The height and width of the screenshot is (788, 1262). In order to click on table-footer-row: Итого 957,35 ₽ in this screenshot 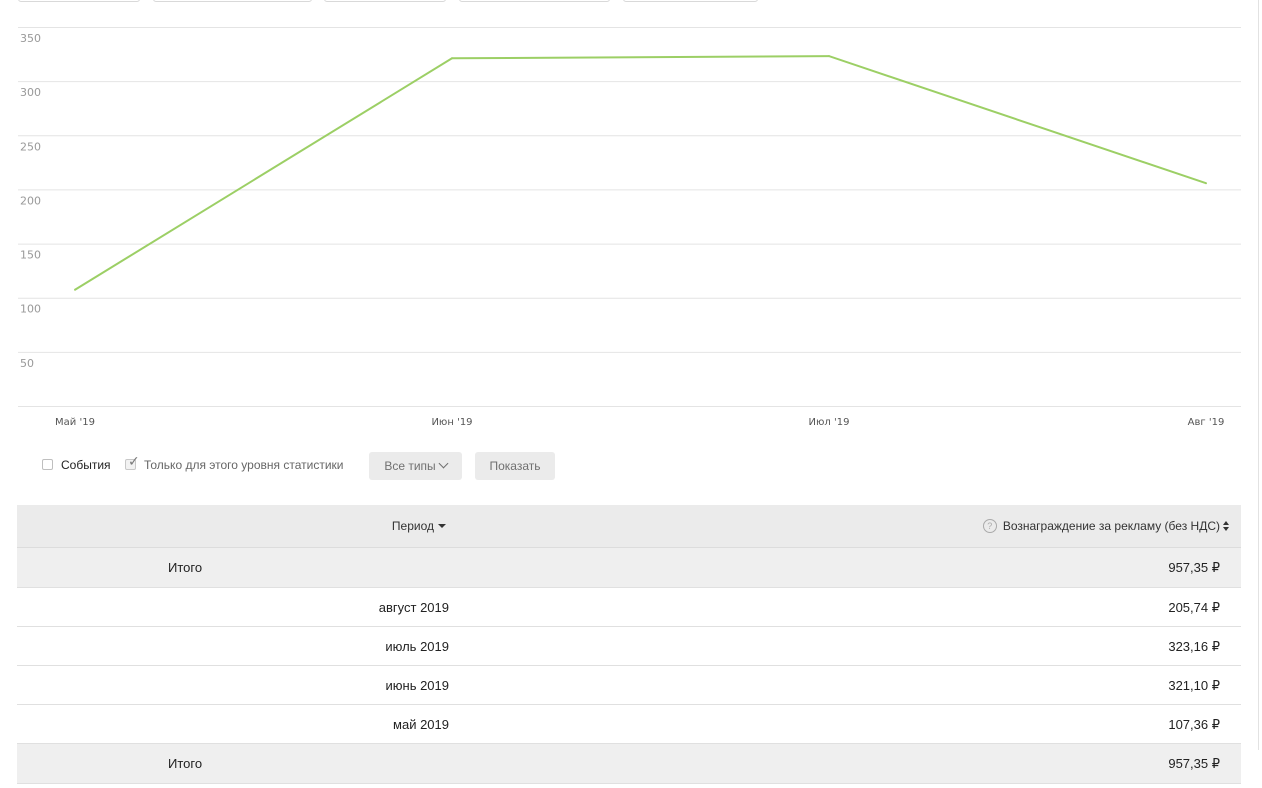, I will do `click(629, 764)`.